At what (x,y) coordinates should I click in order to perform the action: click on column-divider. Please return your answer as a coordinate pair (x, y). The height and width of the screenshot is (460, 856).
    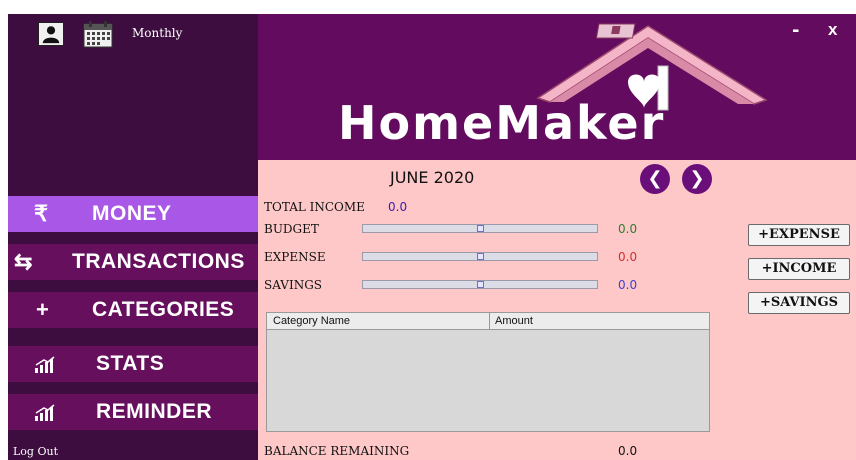
    Looking at the image, I should click on (489, 321).